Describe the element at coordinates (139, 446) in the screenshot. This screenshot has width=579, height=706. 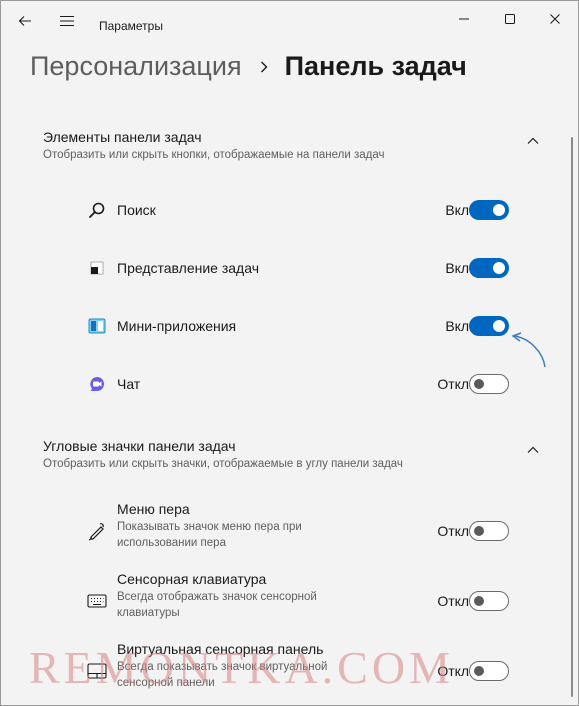
I see `section-title: Угловые значки панели задач` at that location.